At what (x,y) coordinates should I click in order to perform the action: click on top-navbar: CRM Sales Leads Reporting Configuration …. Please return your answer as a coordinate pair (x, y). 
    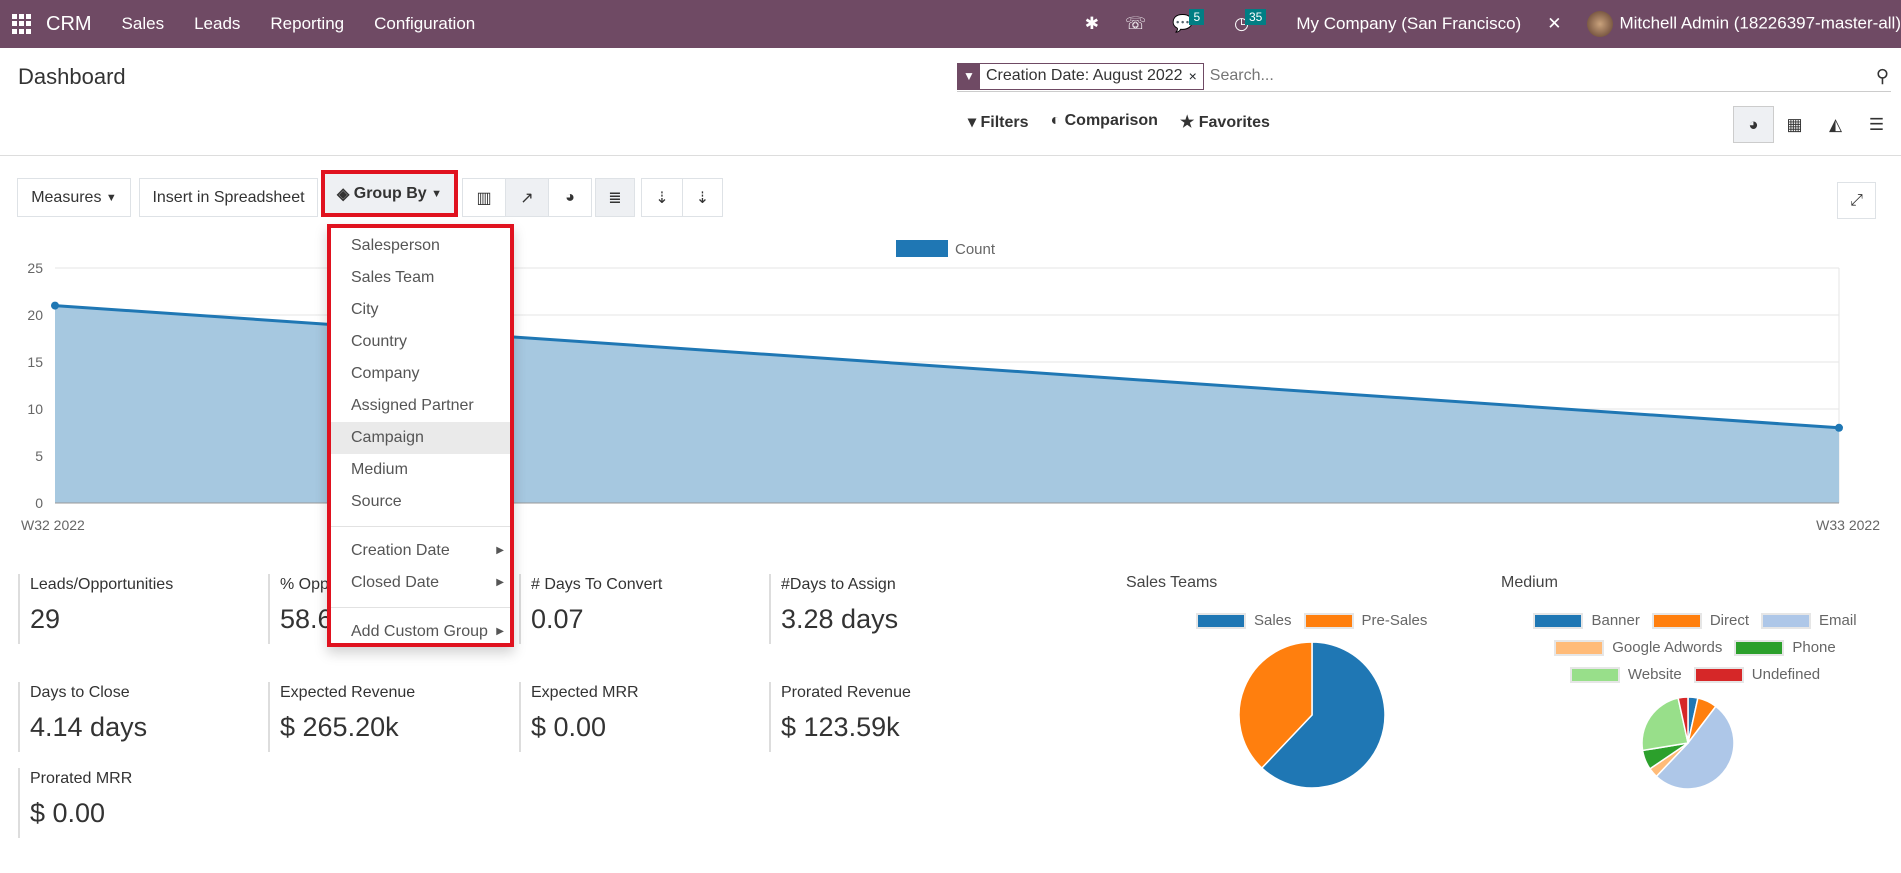
    Looking at the image, I should click on (950, 24).